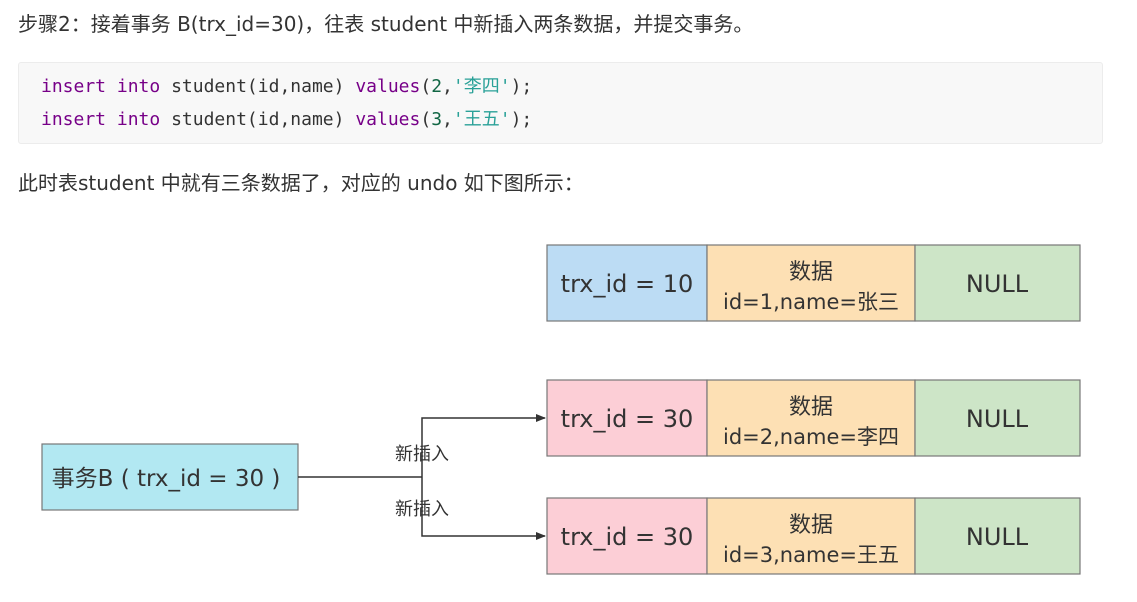  I want to click on undo-record-2: trx_id = 30 数据 id=2,name=李四 NULL, so click(813, 418).